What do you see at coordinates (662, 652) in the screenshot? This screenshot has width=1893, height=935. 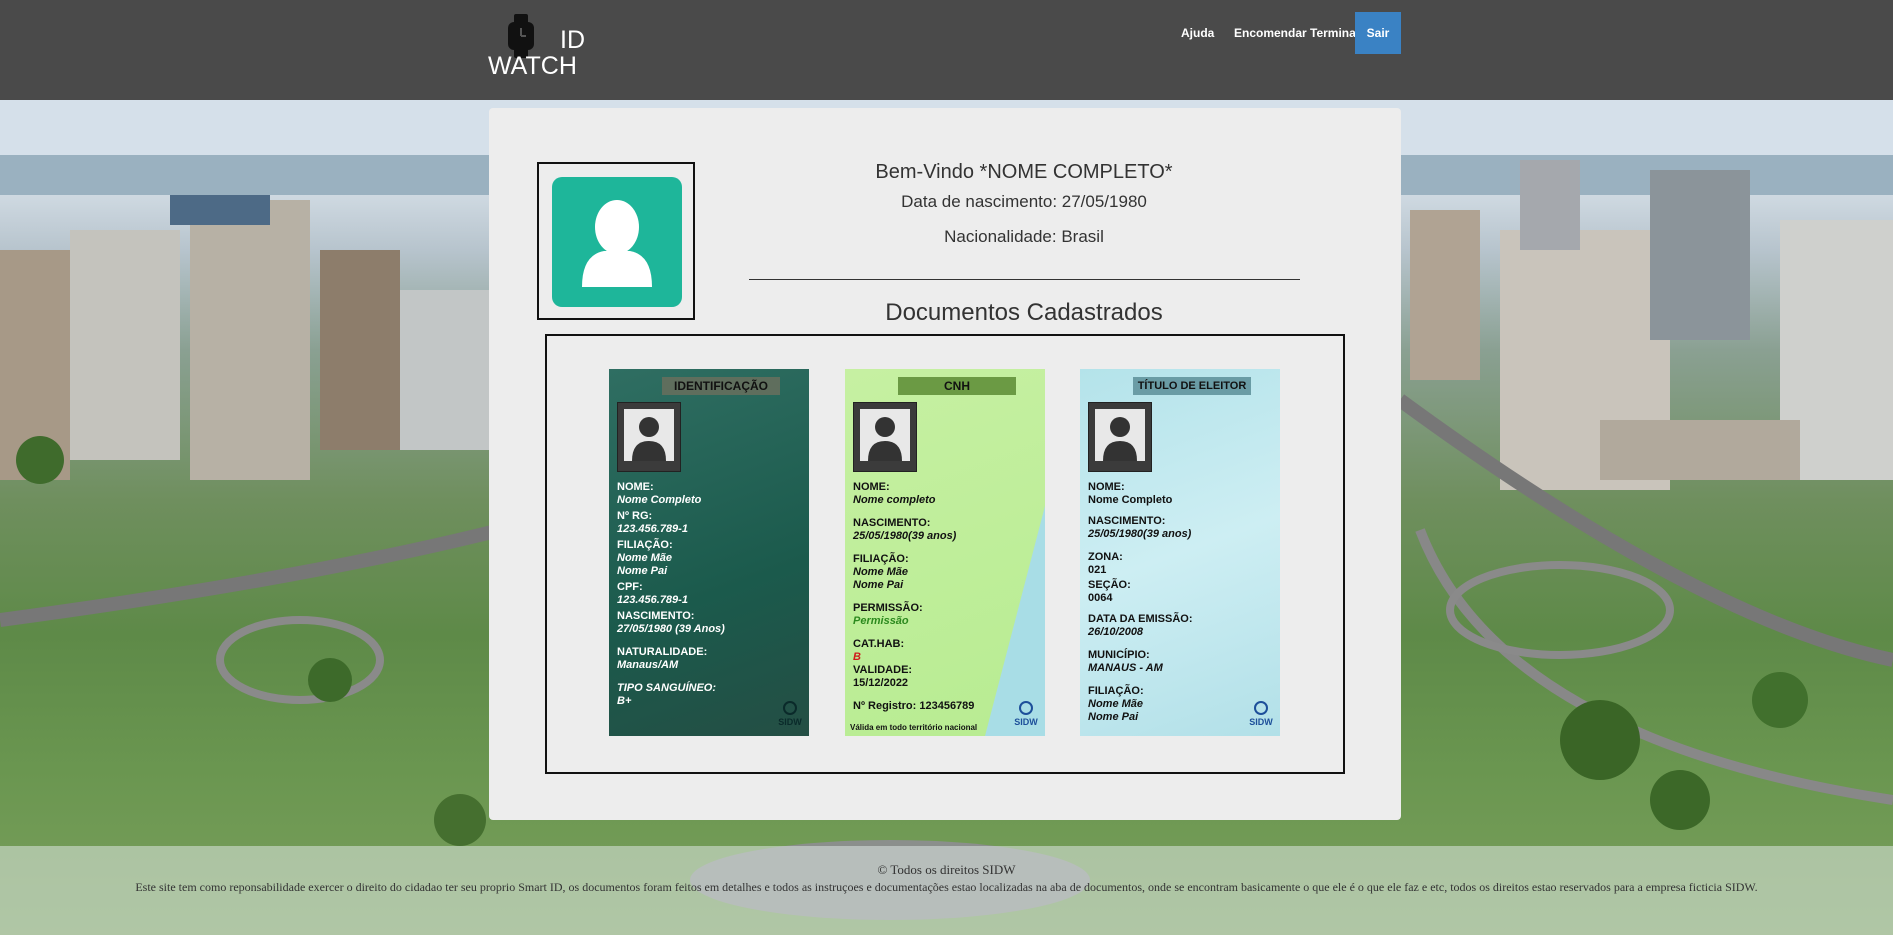 I see `field-label: NATURALIDADE:` at bounding box center [662, 652].